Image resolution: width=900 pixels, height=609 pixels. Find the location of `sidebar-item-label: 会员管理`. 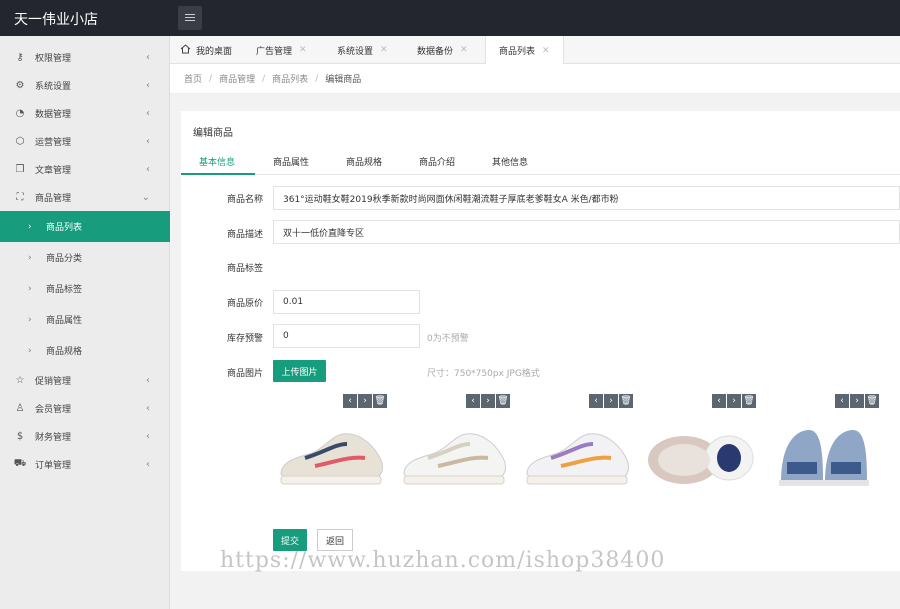

sidebar-item-label: 会员管理 is located at coordinates (53, 409).